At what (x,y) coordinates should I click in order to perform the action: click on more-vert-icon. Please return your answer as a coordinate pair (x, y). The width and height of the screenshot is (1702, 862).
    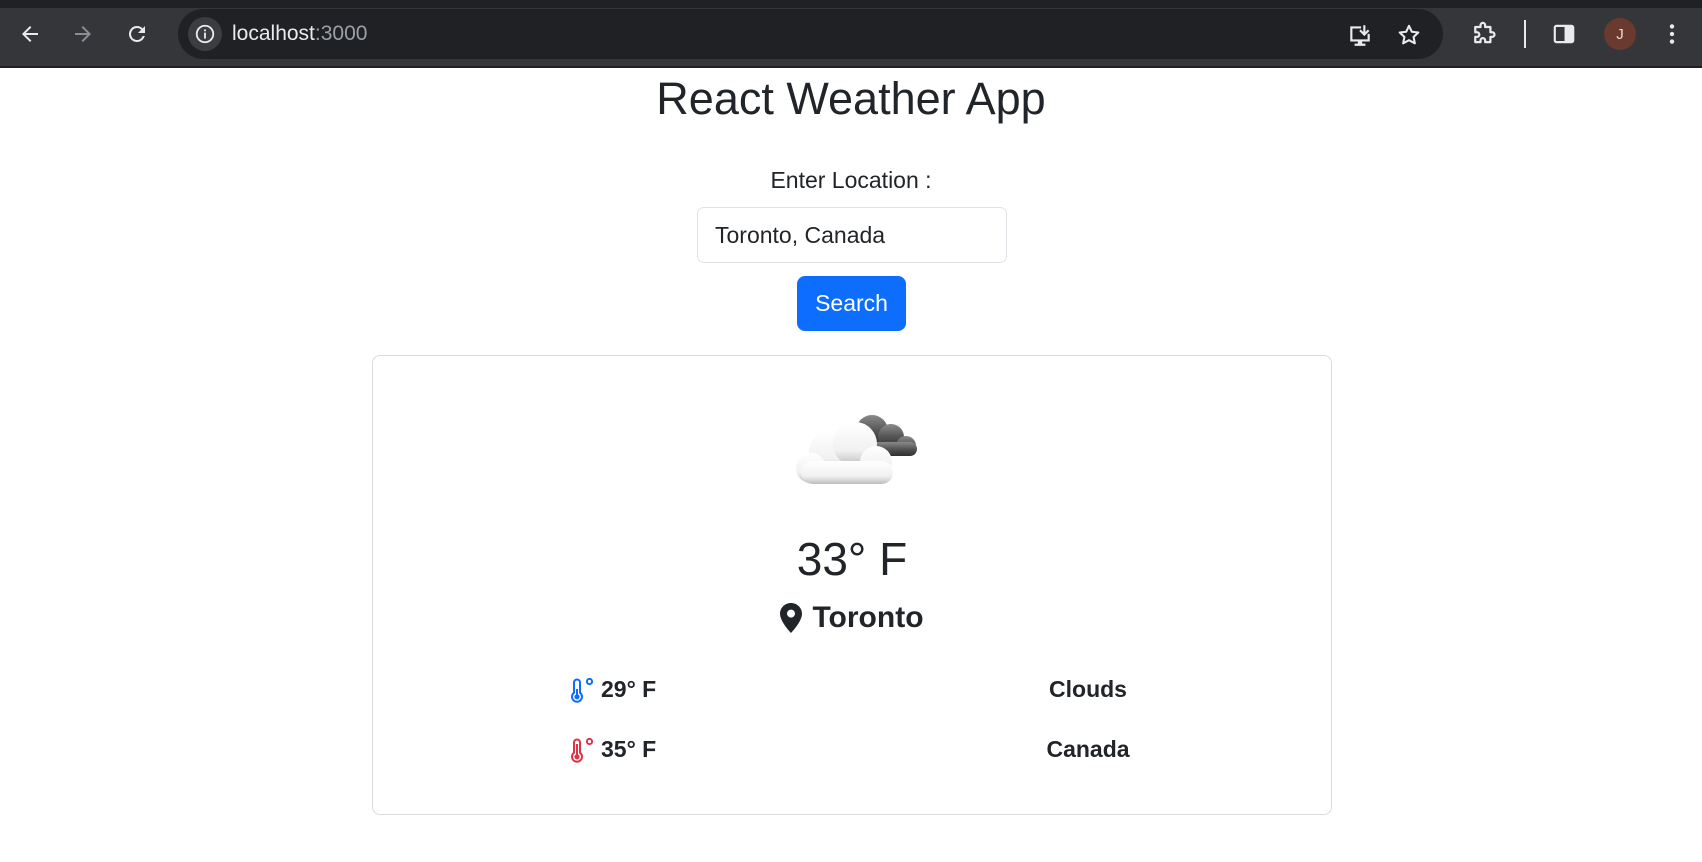
    Looking at the image, I should click on (1672, 34).